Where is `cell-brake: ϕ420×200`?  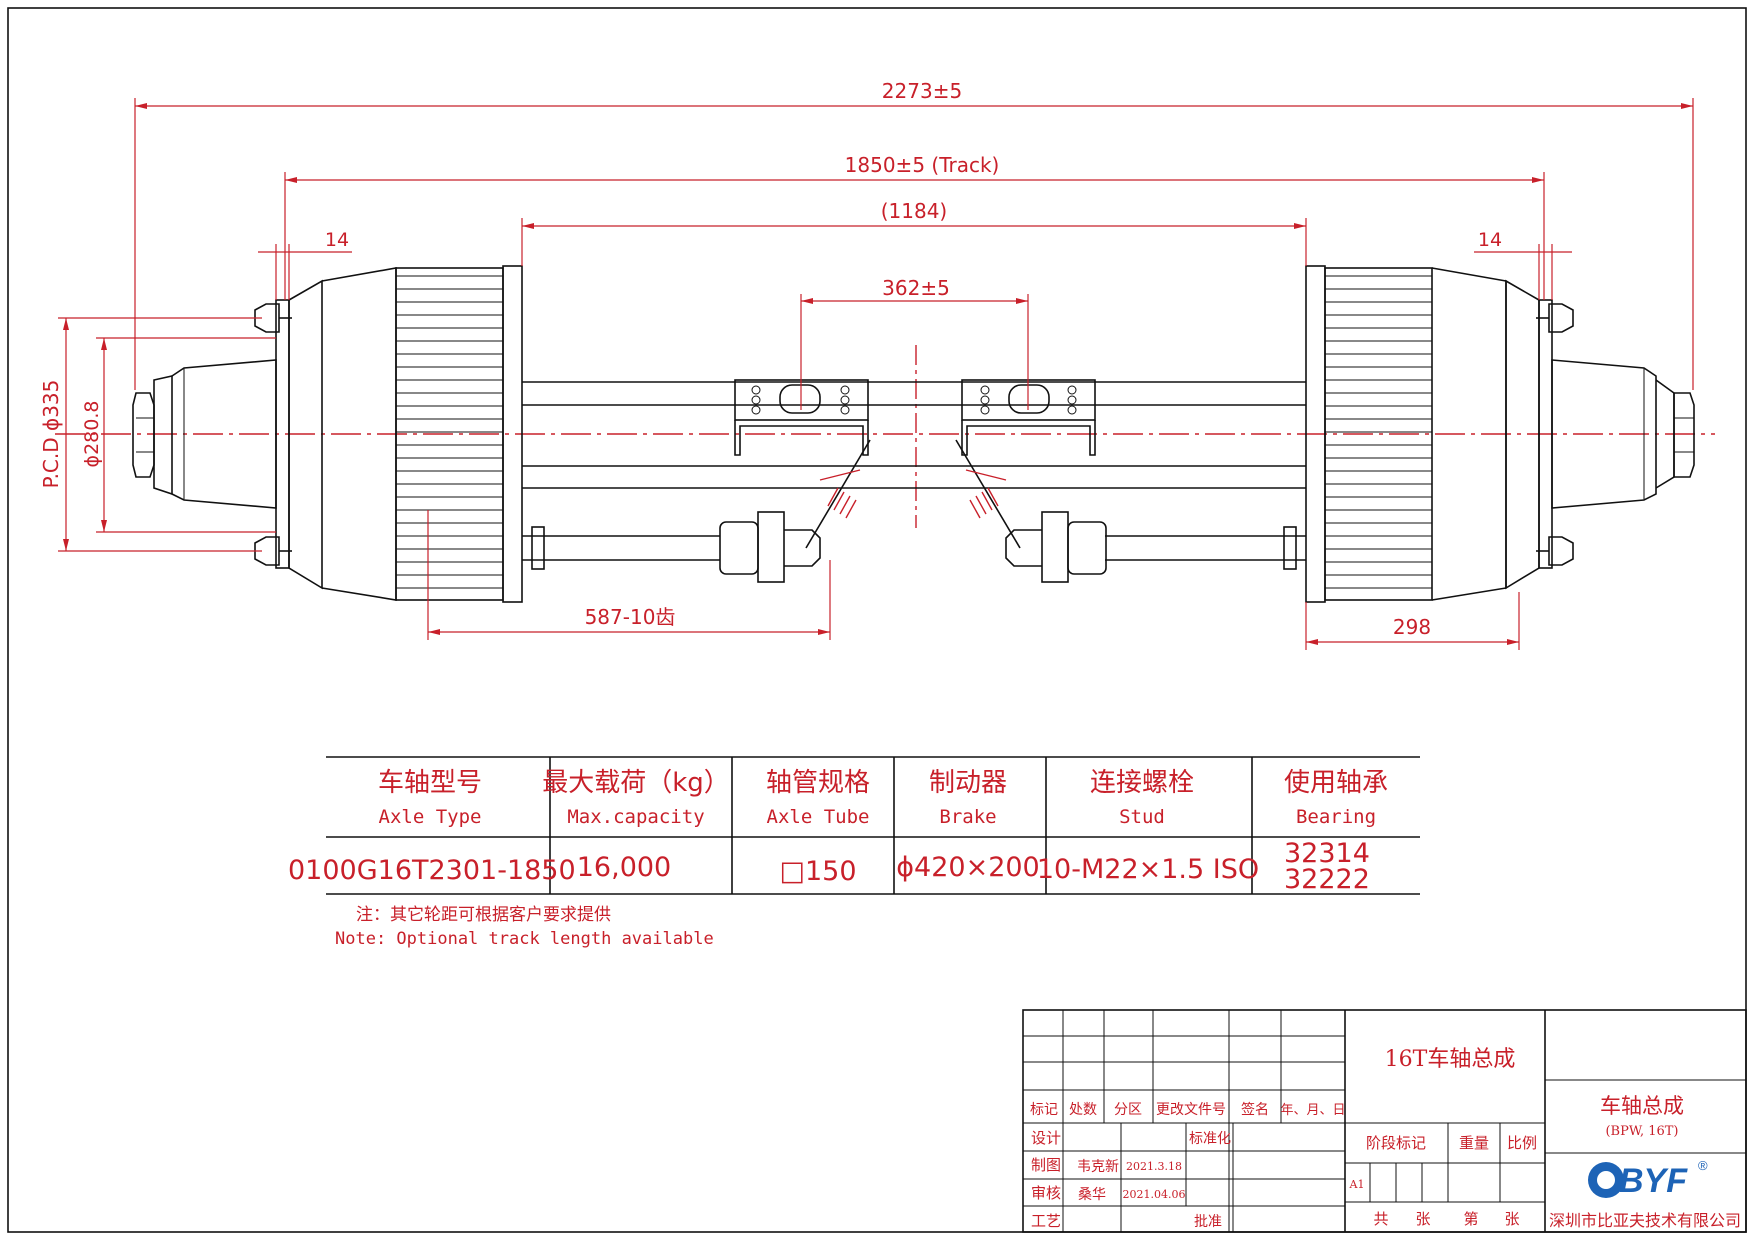 cell-brake: ϕ420×200 is located at coordinates (968, 867).